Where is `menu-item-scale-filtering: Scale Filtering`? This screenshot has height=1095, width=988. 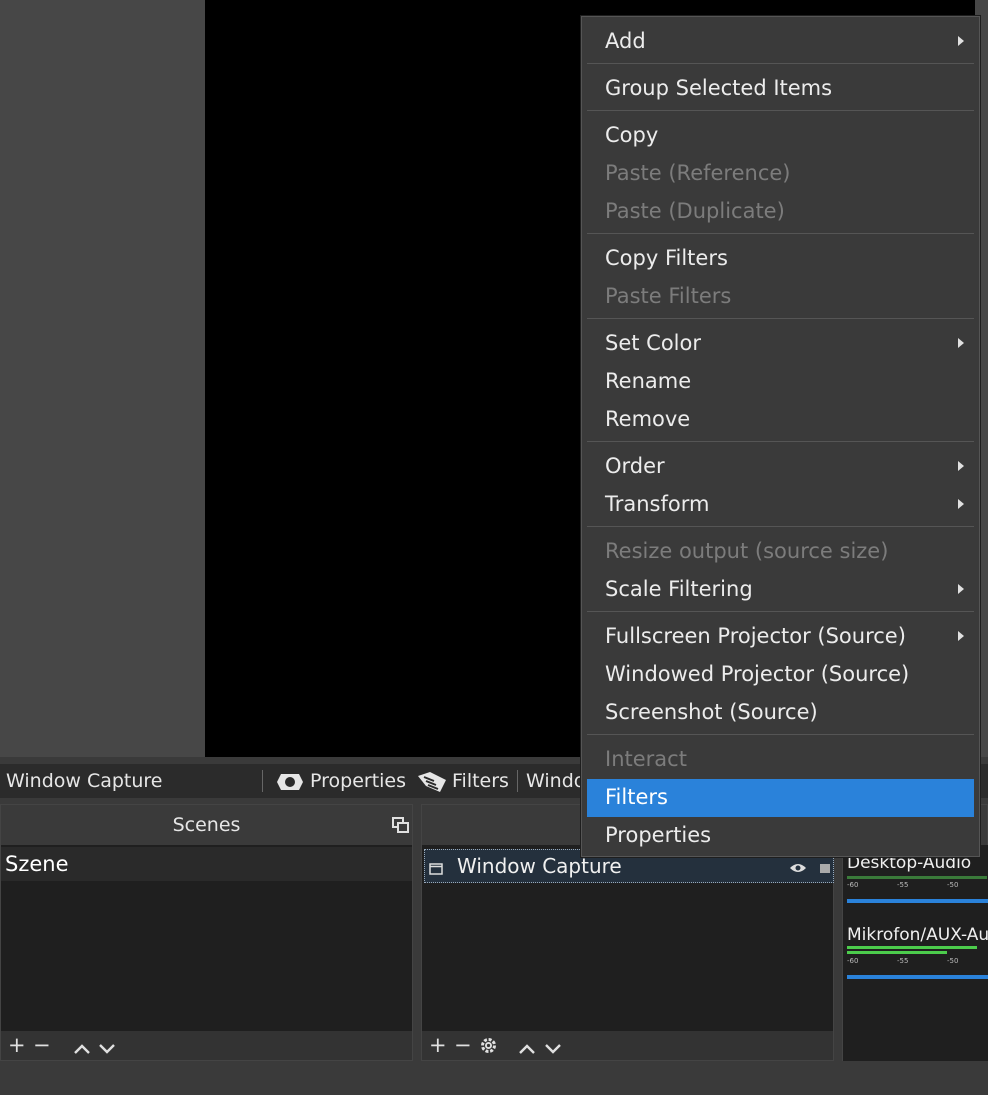
menu-item-scale-filtering: Scale Filtering is located at coordinates (780, 590).